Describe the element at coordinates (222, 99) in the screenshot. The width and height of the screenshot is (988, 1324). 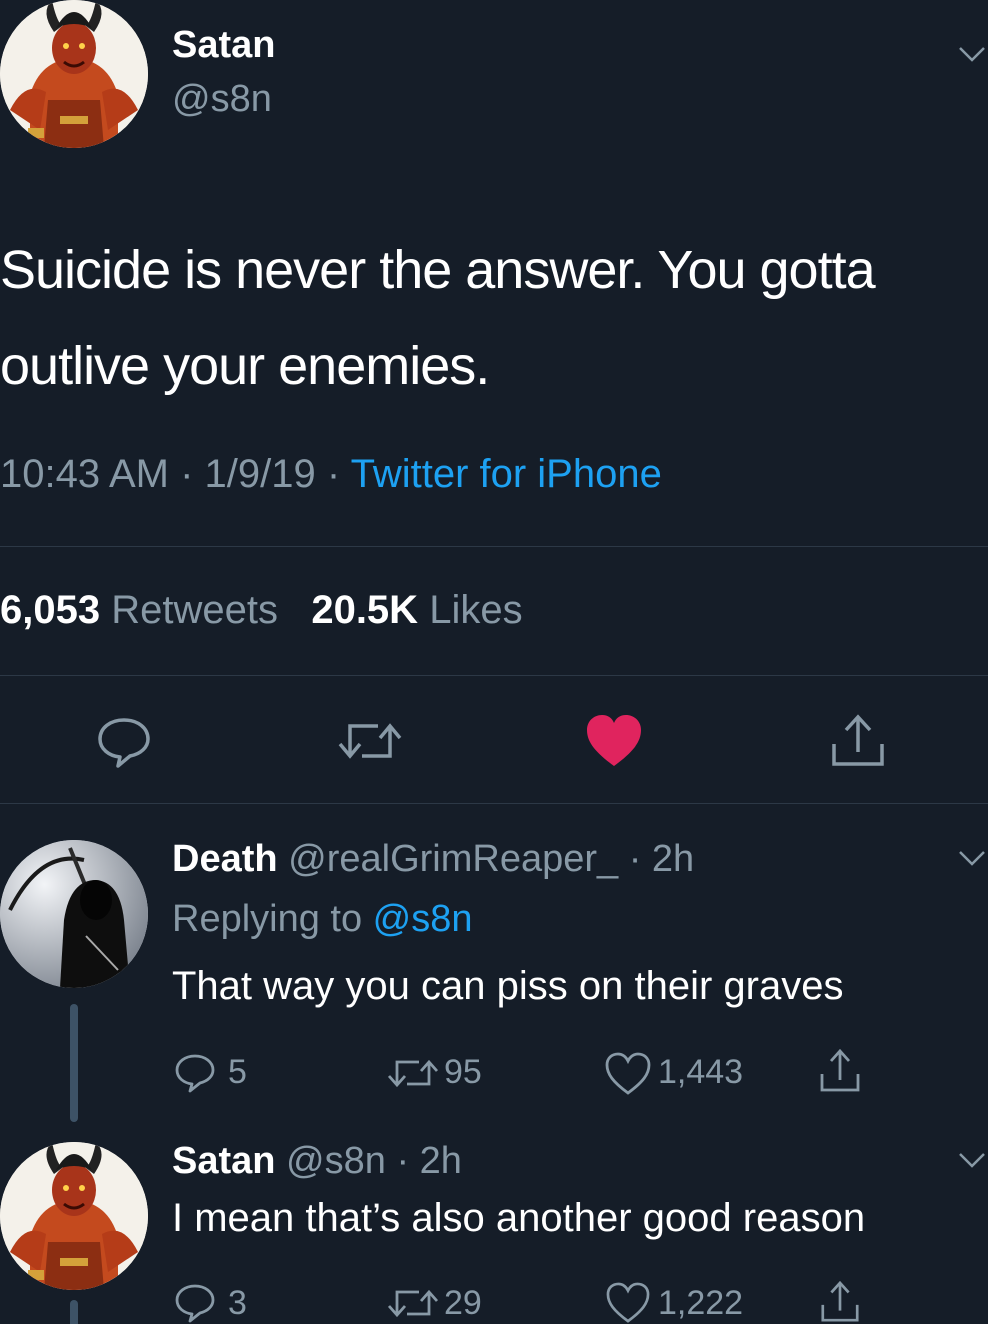
I see `author-handle: @s8n` at that location.